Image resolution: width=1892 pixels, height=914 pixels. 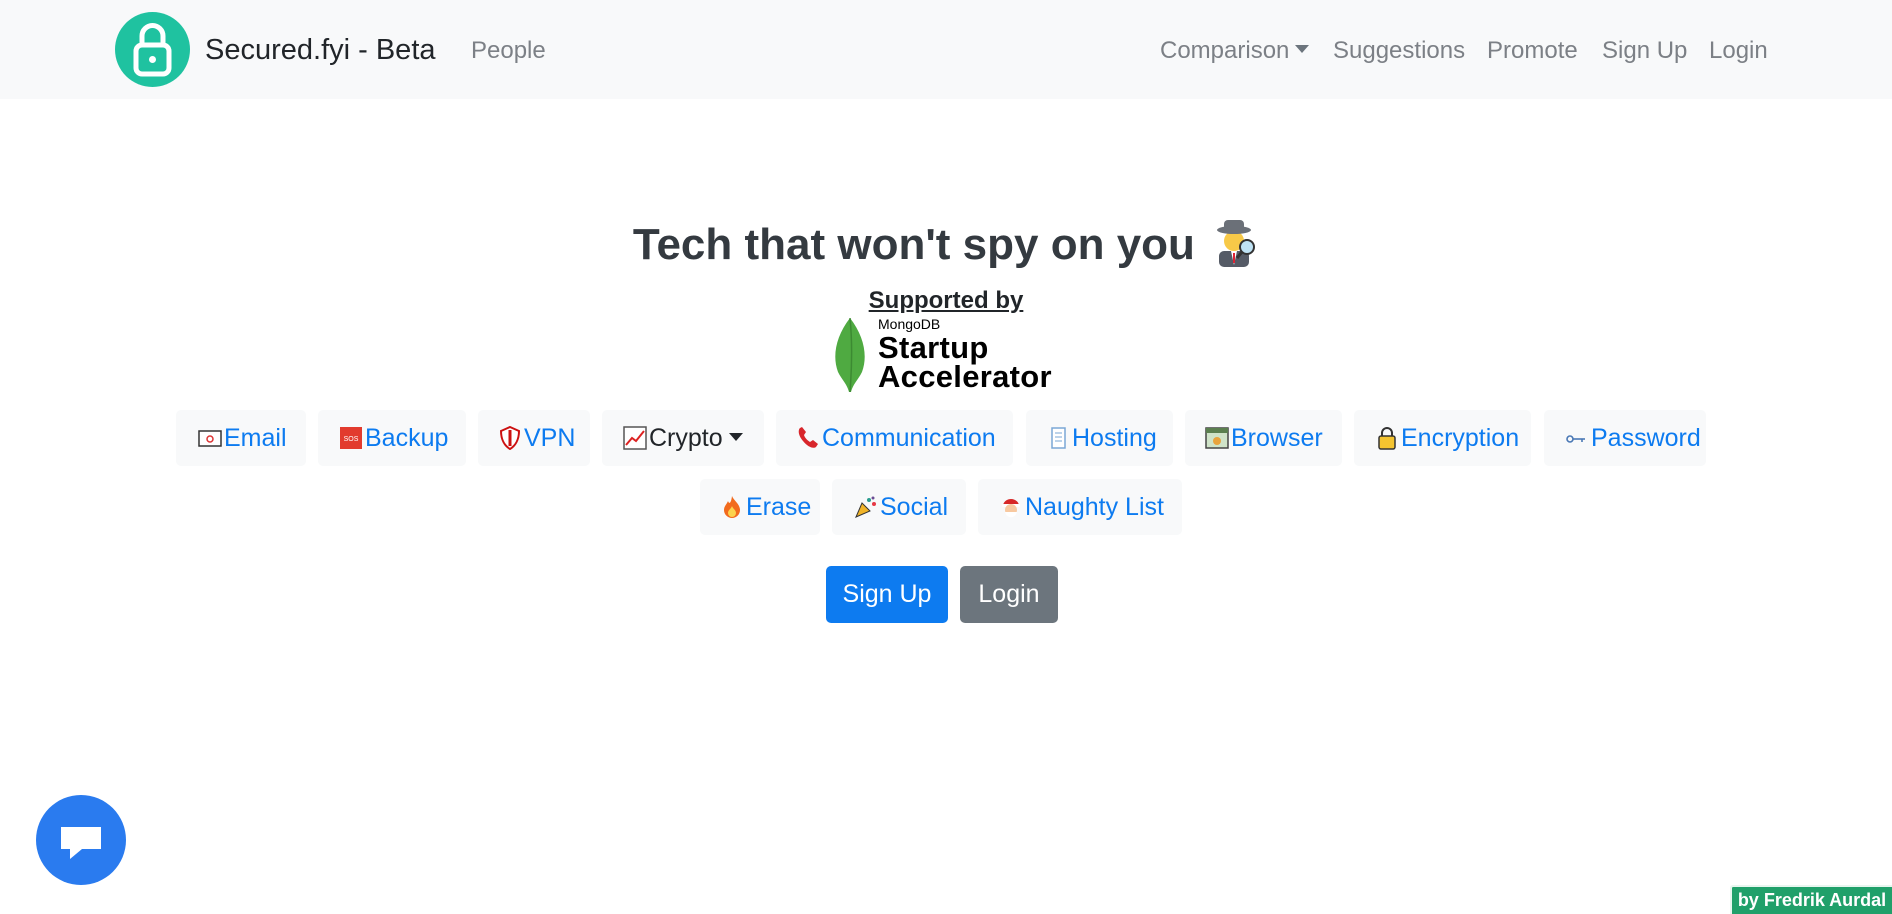 What do you see at coordinates (850, 355) in the screenshot?
I see `mongodb-leaf-icon` at bounding box center [850, 355].